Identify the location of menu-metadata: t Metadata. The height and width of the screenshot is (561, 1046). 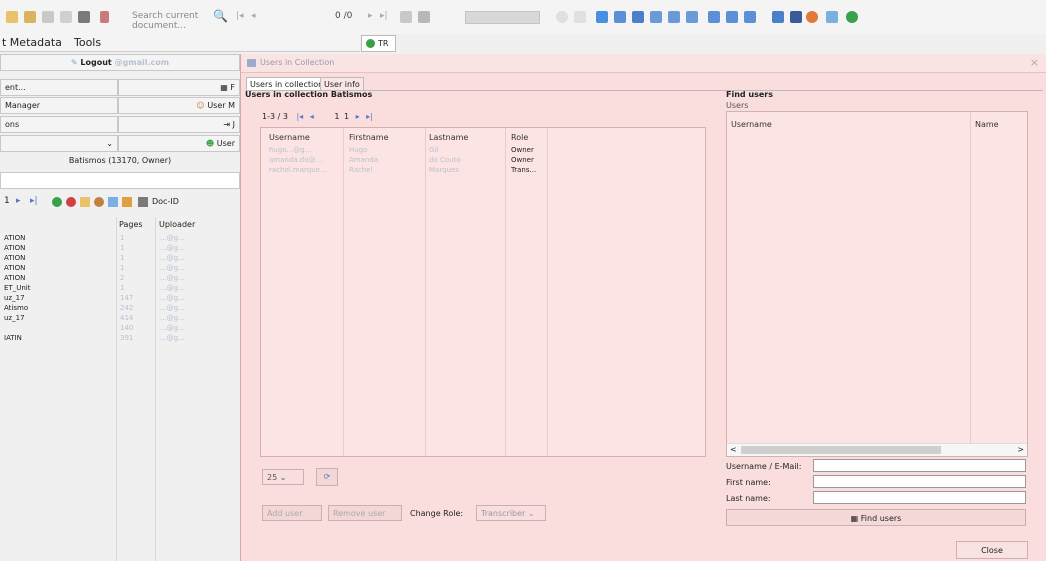
(32, 42).